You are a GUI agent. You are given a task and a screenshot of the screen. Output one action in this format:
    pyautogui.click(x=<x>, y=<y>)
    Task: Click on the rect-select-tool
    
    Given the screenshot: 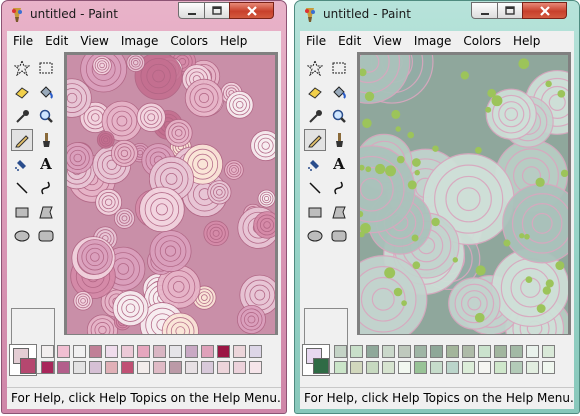 What is the action you would take?
    pyautogui.click(x=339, y=68)
    